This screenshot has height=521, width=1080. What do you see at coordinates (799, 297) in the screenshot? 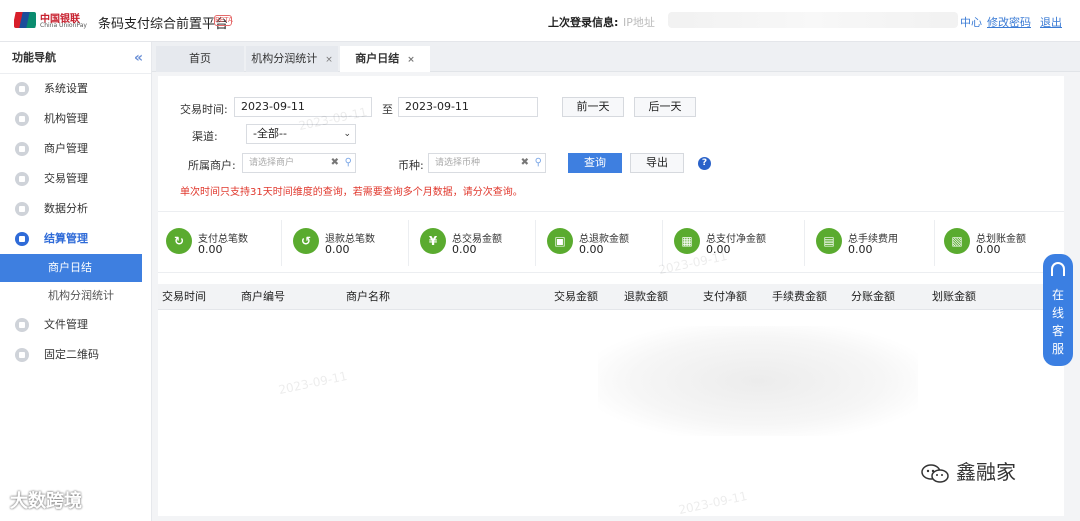
I see `column-header: 手续费金额` at bounding box center [799, 297].